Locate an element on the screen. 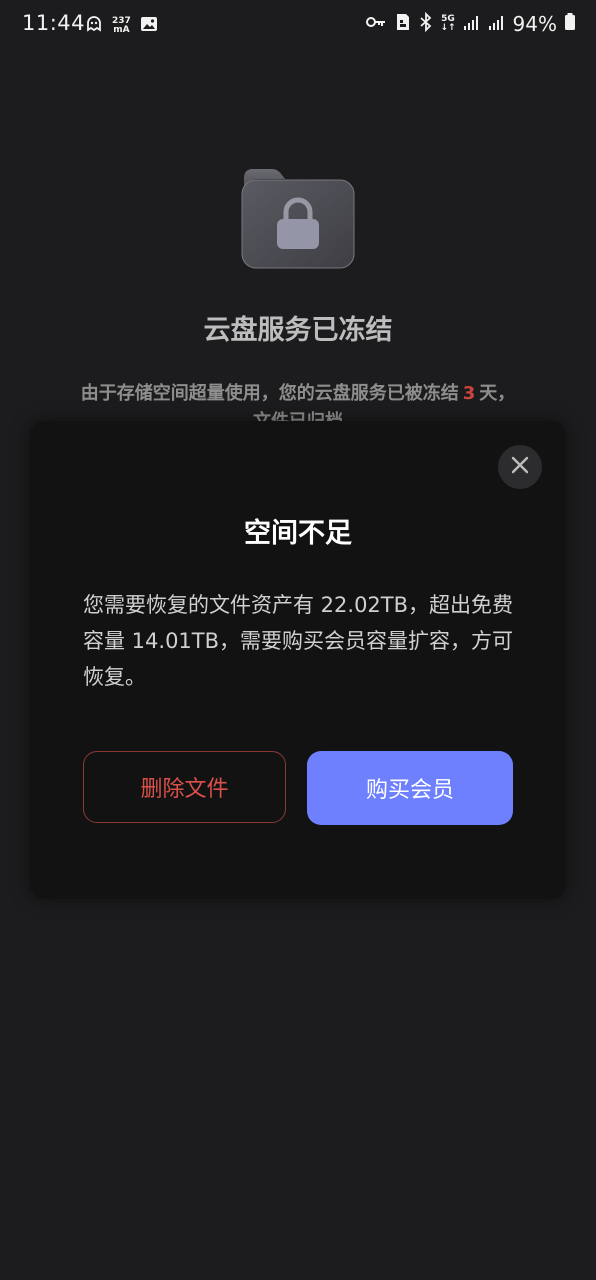  battery-icon is located at coordinates (570, 24).